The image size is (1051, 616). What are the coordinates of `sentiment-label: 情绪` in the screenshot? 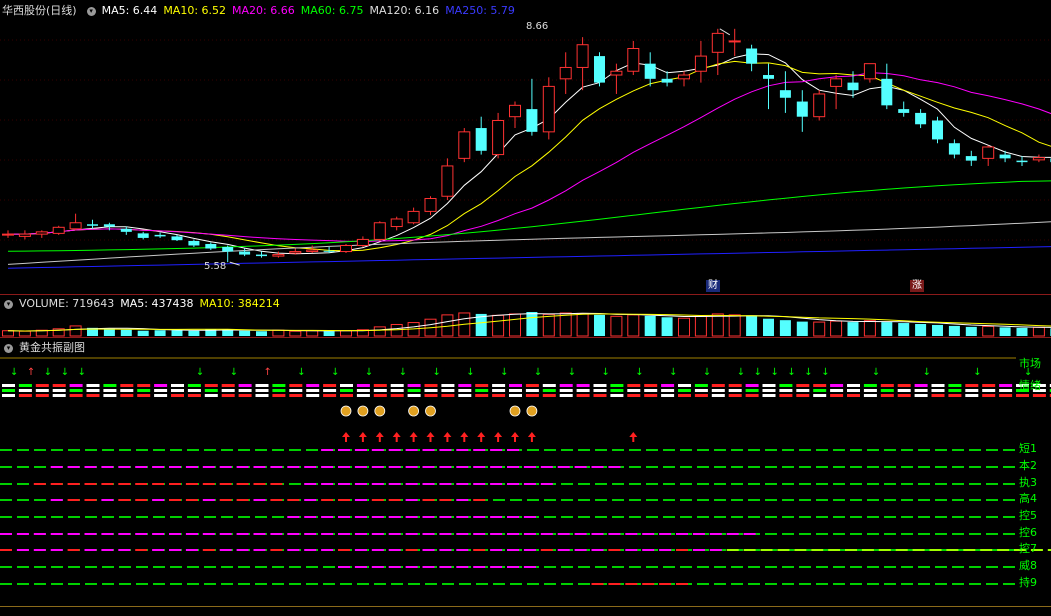 It's located at (1030, 385).